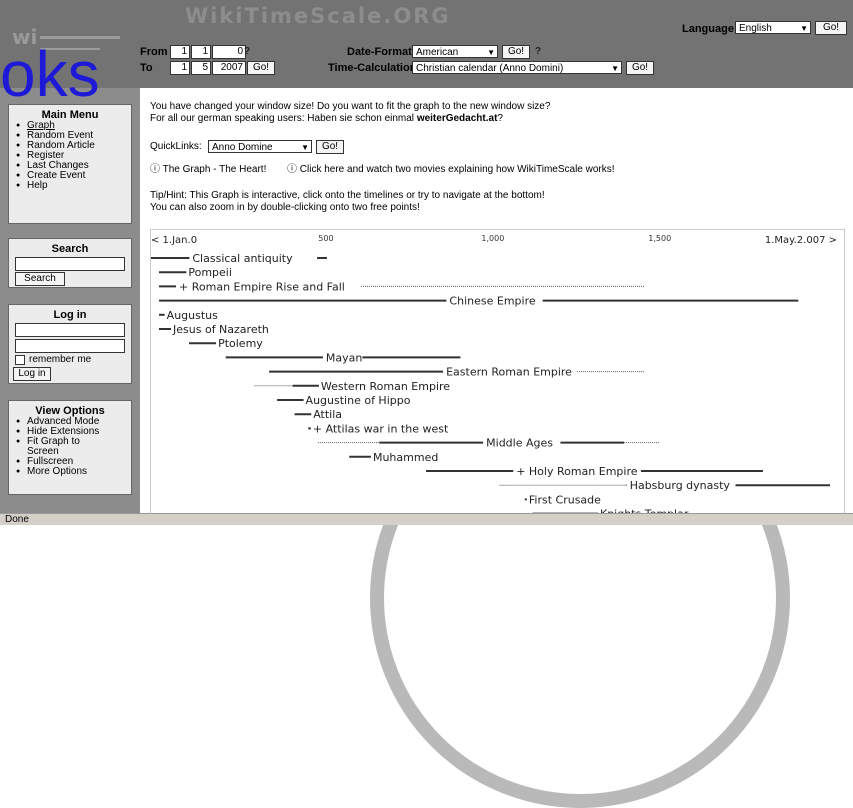  I want to click on quicklinks-select: Anno Domine ▼, so click(260, 146).